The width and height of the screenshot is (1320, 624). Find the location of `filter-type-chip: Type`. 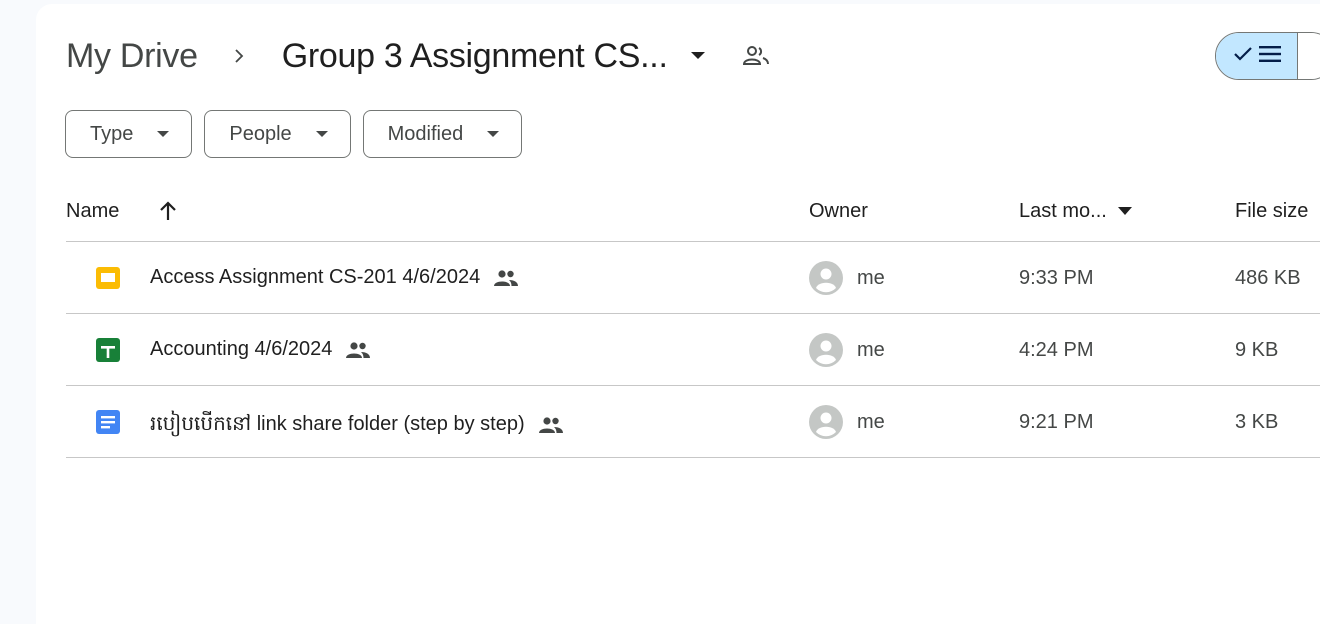

filter-type-chip: Type is located at coordinates (129, 134).